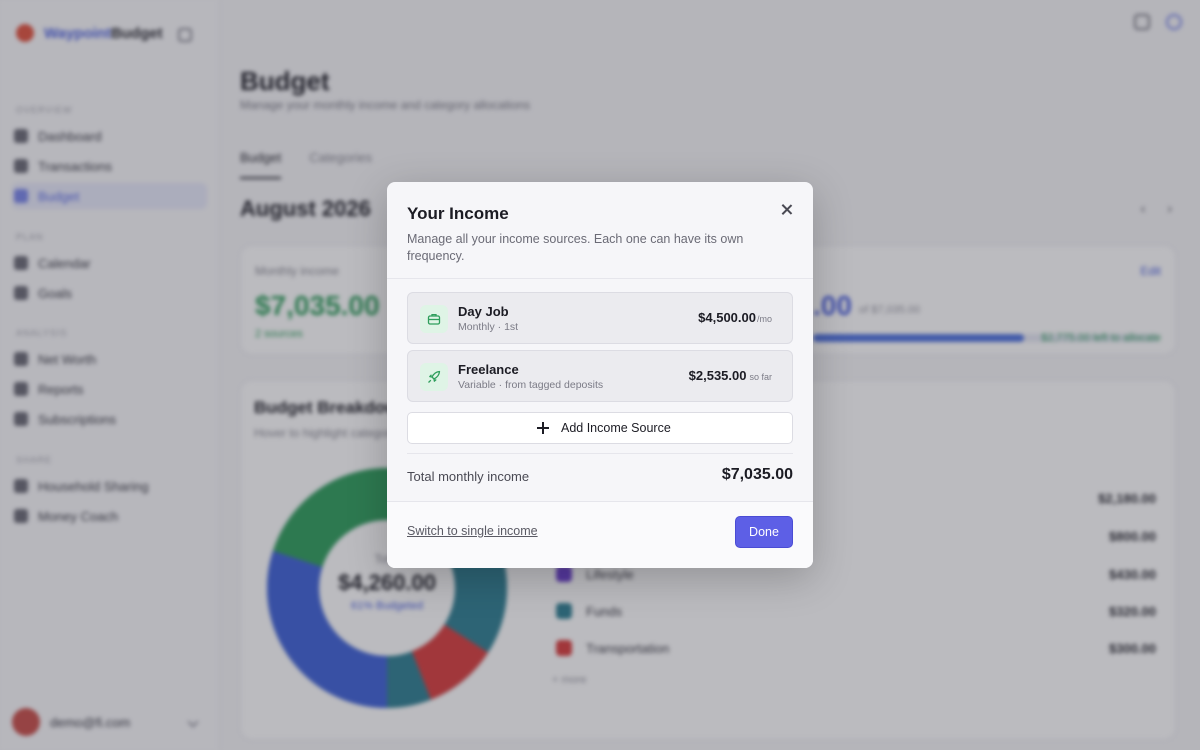  What do you see at coordinates (531, 385) in the screenshot?
I see `source-meta: Variable · from tagged deposits` at bounding box center [531, 385].